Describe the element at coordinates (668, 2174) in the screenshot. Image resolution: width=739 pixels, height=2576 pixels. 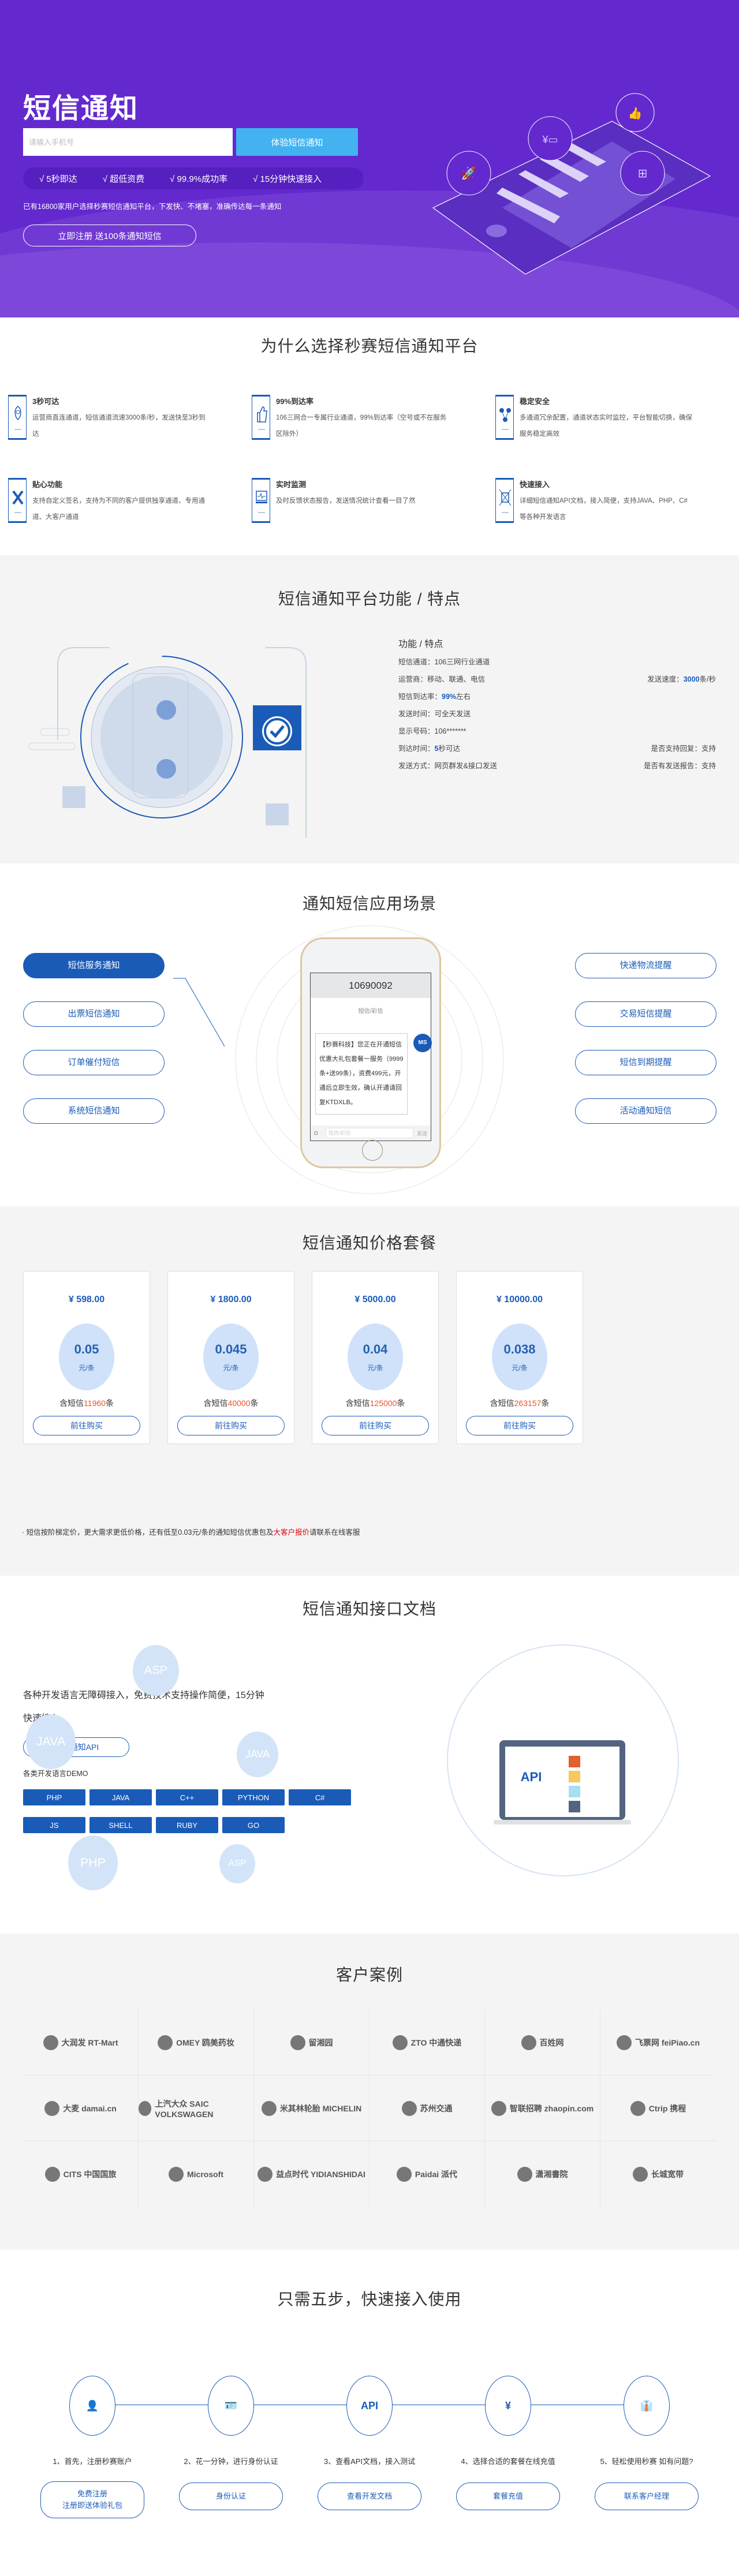
I see `client-logo-text: 长城宽带` at that location.